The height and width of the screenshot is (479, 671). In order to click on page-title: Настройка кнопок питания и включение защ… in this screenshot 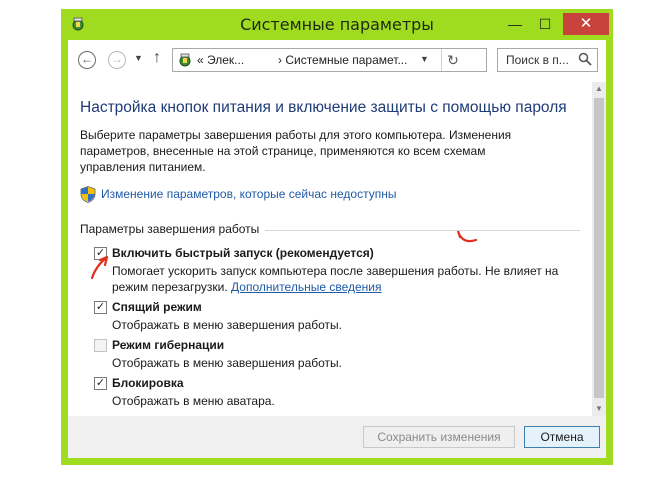, I will do `click(323, 107)`.